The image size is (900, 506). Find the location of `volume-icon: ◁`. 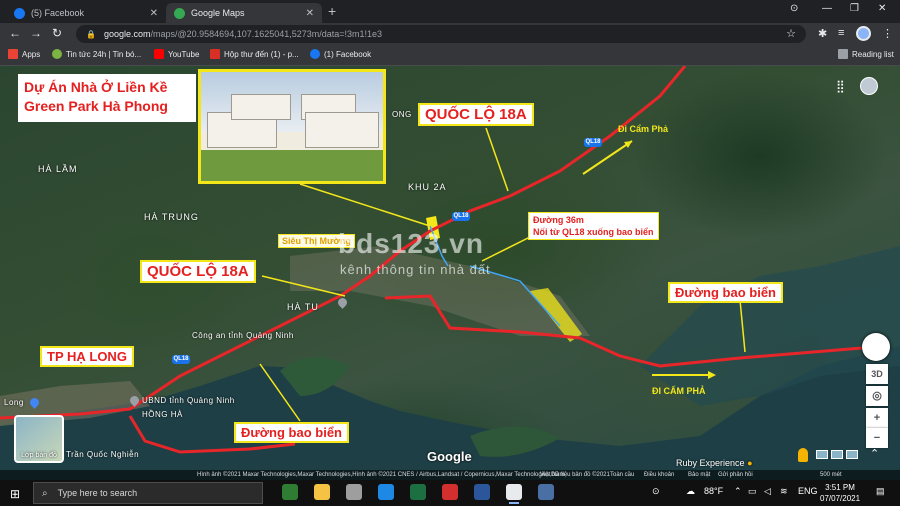

volume-icon: ◁ is located at coordinates (767, 491).